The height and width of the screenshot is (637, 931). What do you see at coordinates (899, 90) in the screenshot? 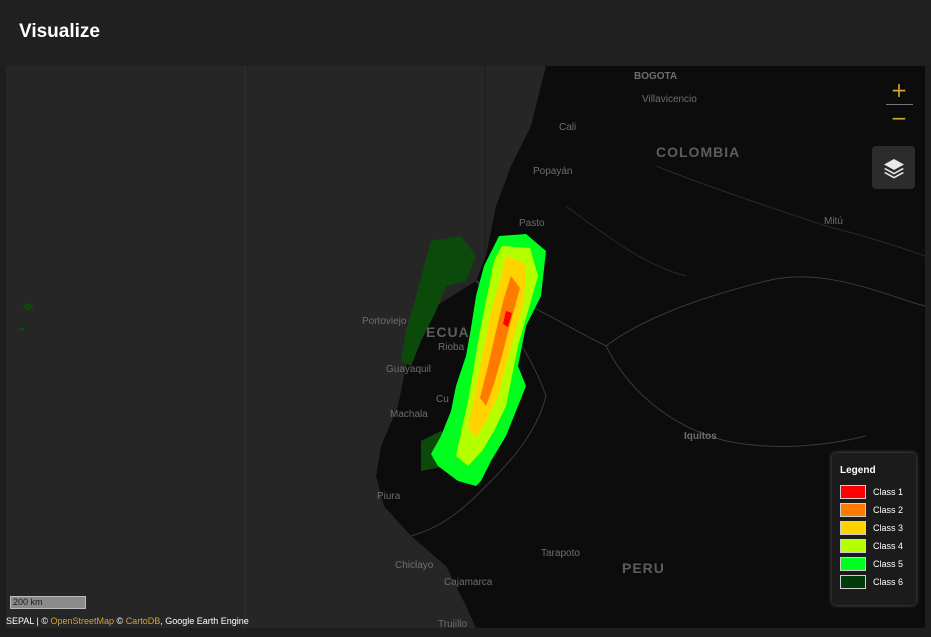
I see `zoom-in-button: +` at bounding box center [899, 90].